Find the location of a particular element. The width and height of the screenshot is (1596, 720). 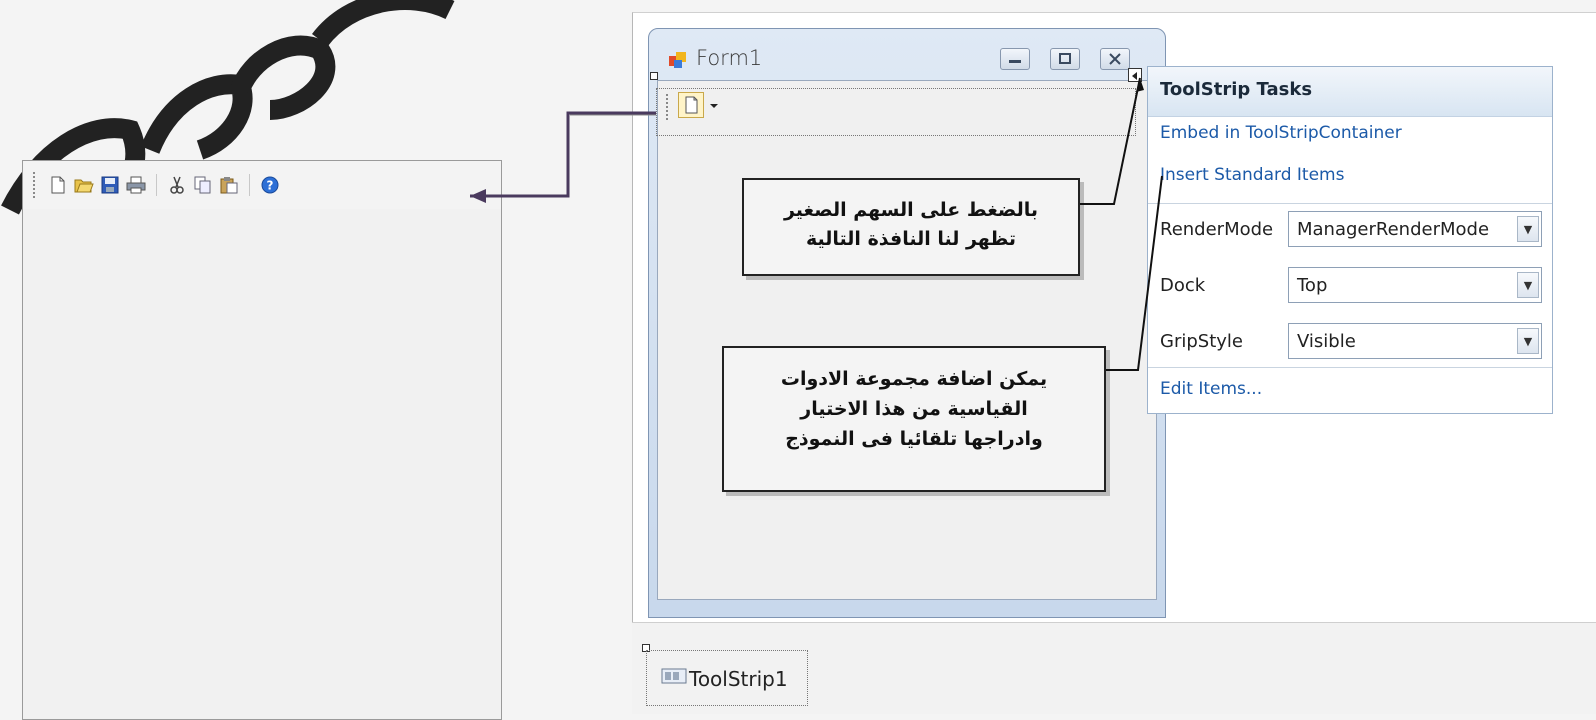

connector-arrowhead is located at coordinates (478, 196).